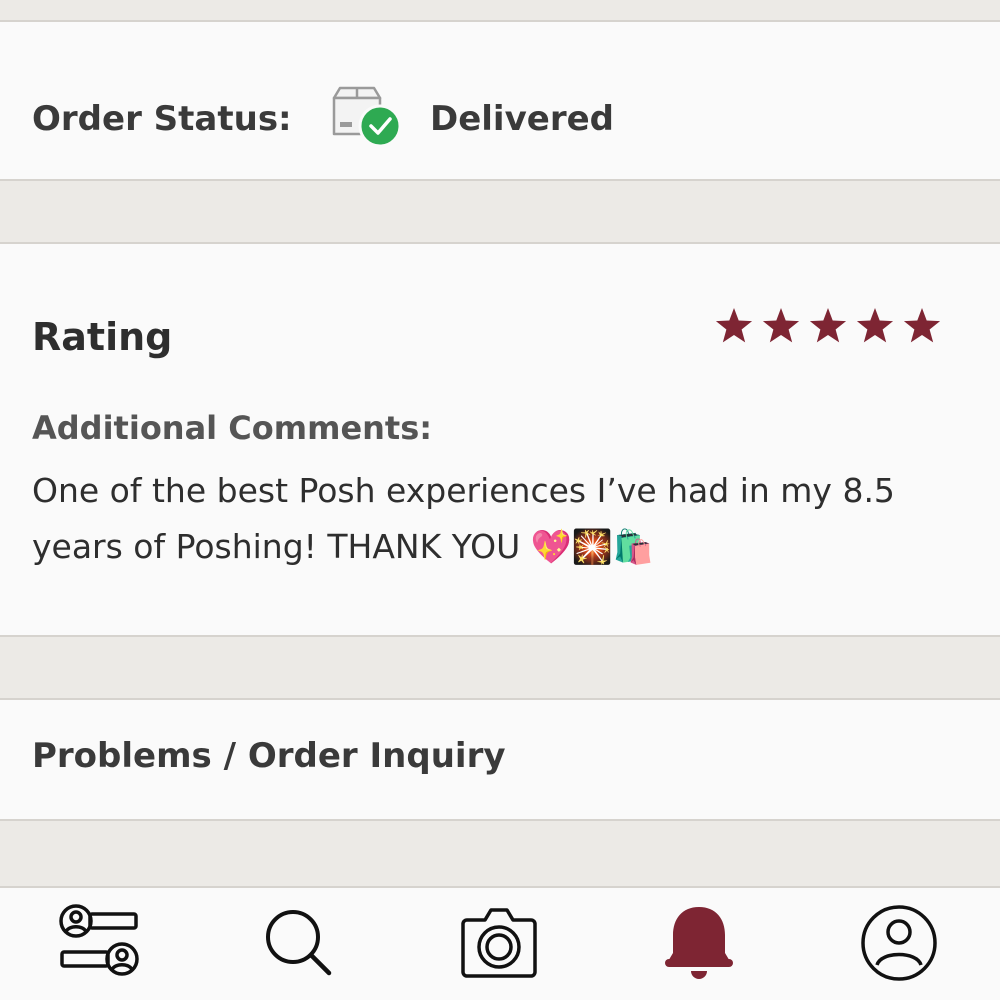 The width and height of the screenshot is (1000, 1000). I want to click on additional-comments-label: Additional Comments:, so click(232, 428).